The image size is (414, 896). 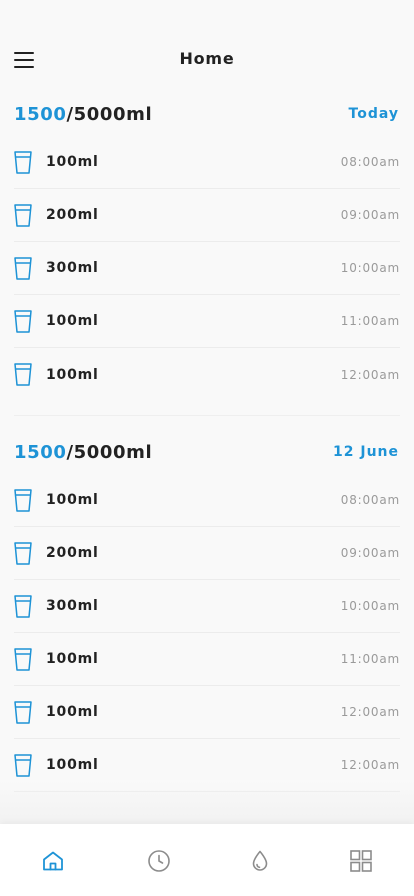 What do you see at coordinates (207, 415) in the screenshot?
I see `section-divider` at bounding box center [207, 415].